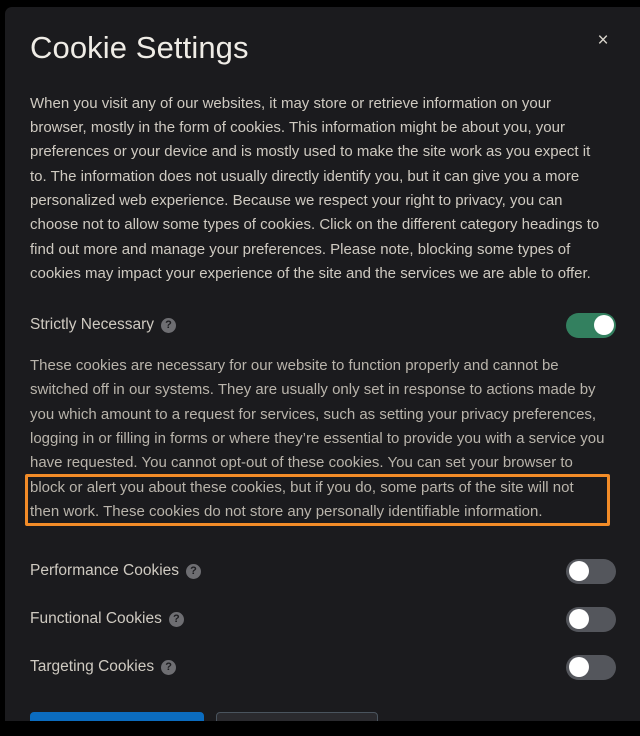 This screenshot has width=640, height=736. Describe the element at coordinates (591, 571) in the screenshot. I see `toggle-performance` at that location.